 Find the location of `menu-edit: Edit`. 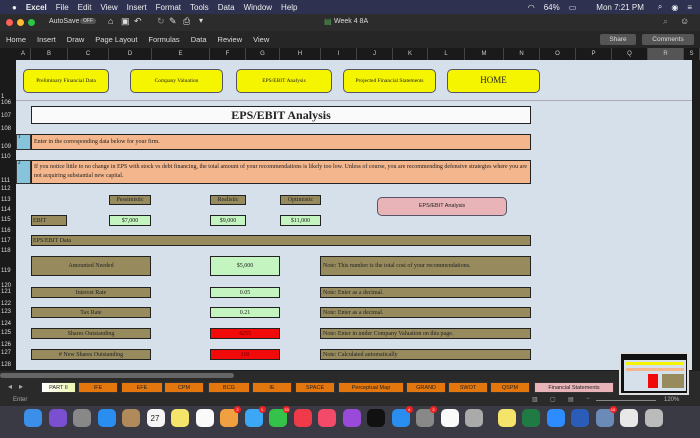

menu-edit: Edit is located at coordinates (85, 7).